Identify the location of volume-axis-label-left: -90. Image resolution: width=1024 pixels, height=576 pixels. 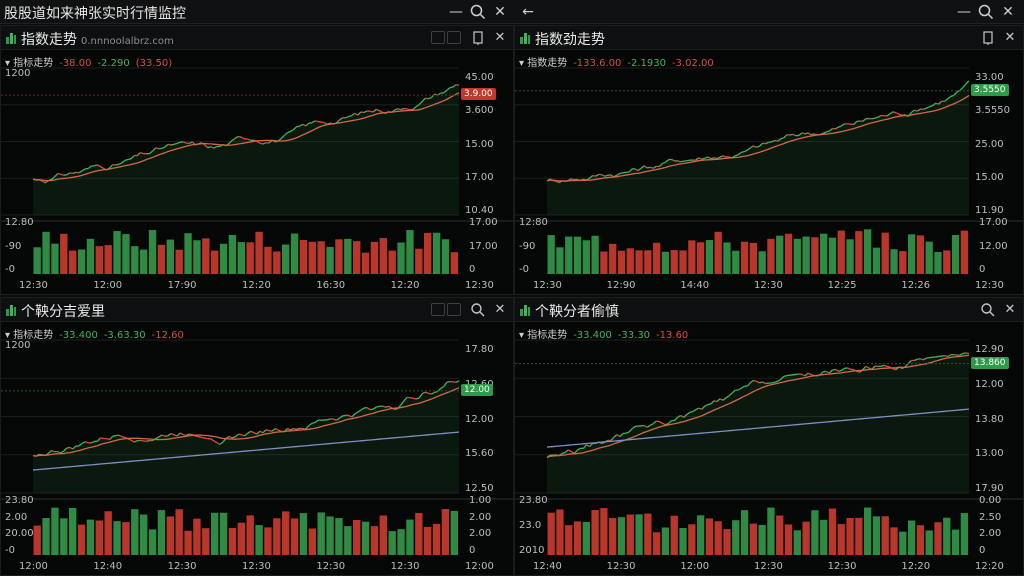
(527, 246).